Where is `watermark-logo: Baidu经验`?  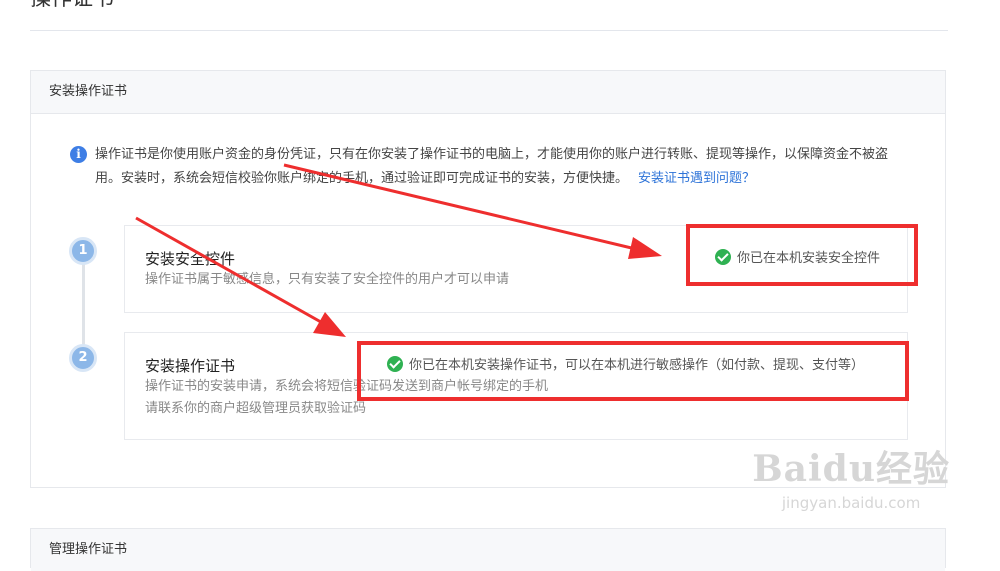 watermark-logo: Baidu经验 is located at coordinates (851, 469).